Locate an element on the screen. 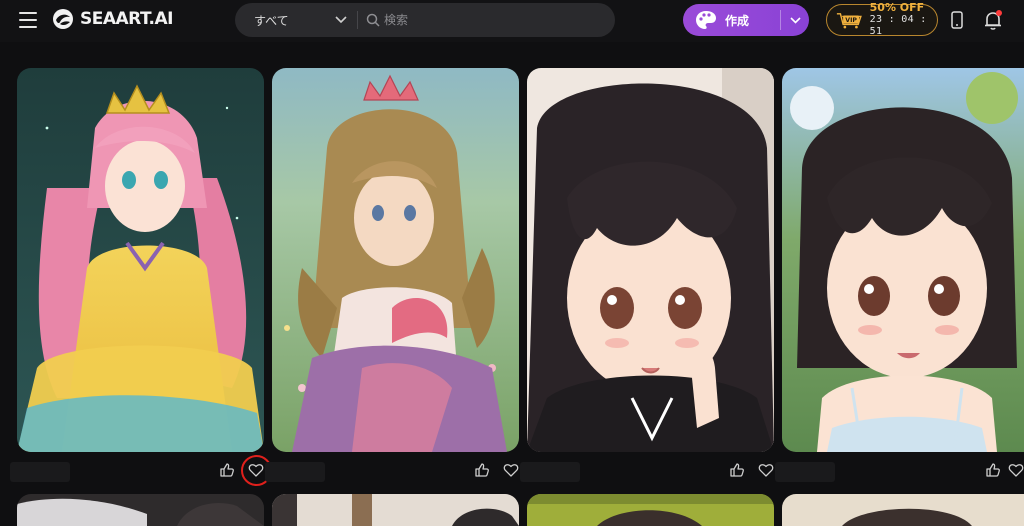 The height and width of the screenshot is (526, 1024). create-button: 作成 is located at coordinates (746, 20).